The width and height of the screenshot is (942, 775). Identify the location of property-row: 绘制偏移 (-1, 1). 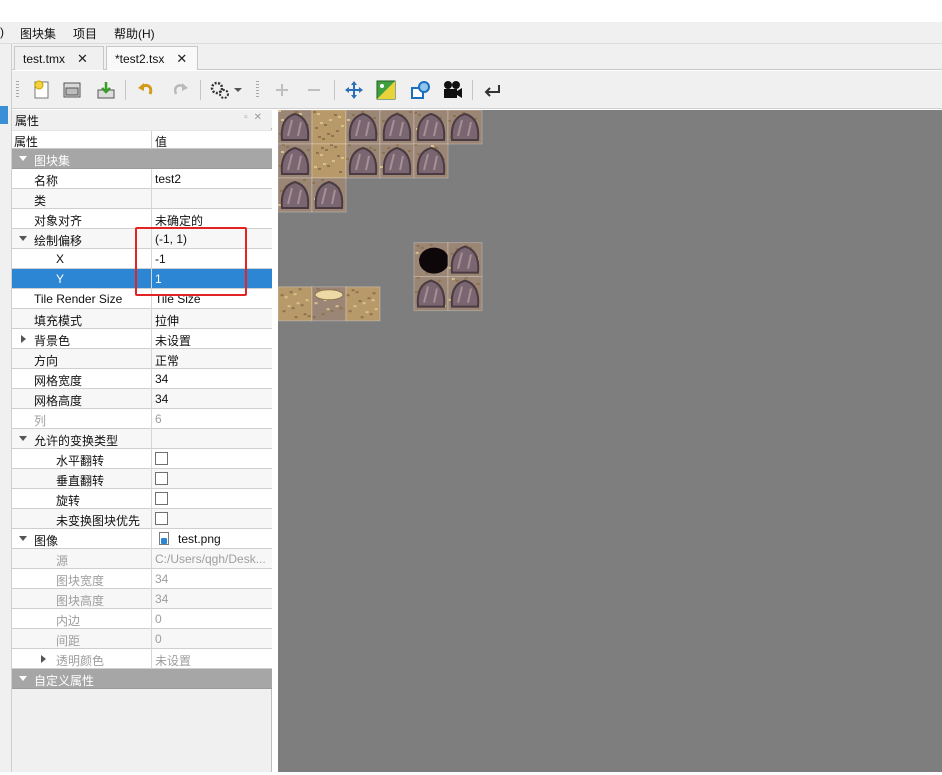
(142, 239).